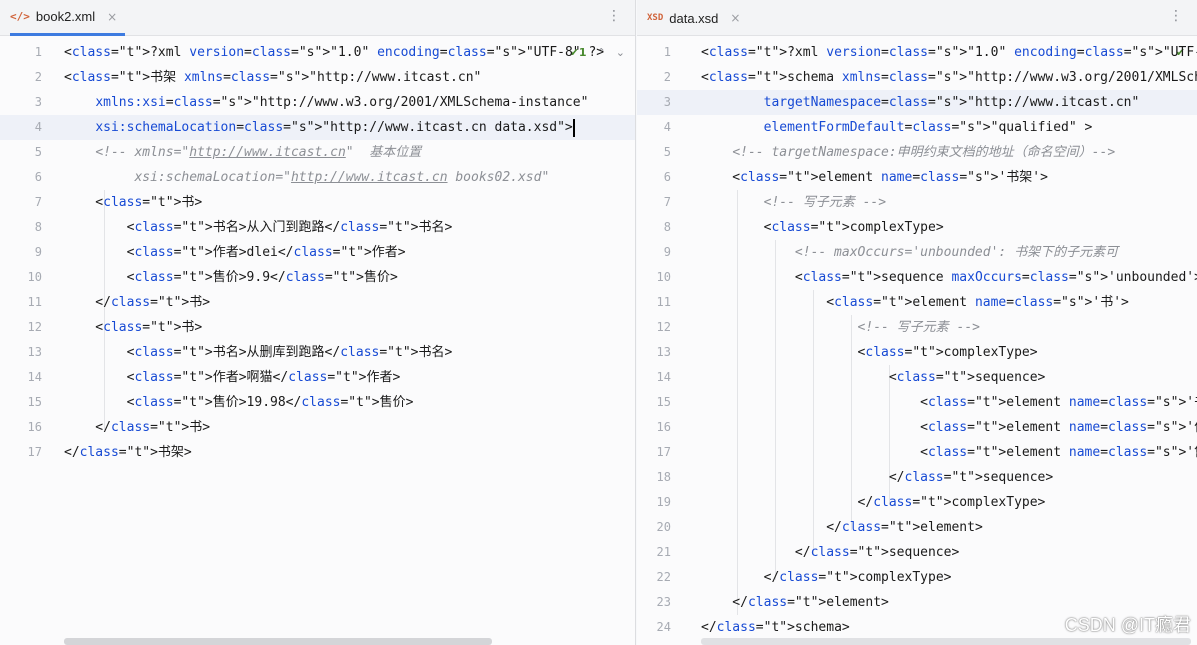 The image size is (1197, 645). I want to click on code-text: <class="t">售价>9.9</class="t">售价>, so click(231, 277).